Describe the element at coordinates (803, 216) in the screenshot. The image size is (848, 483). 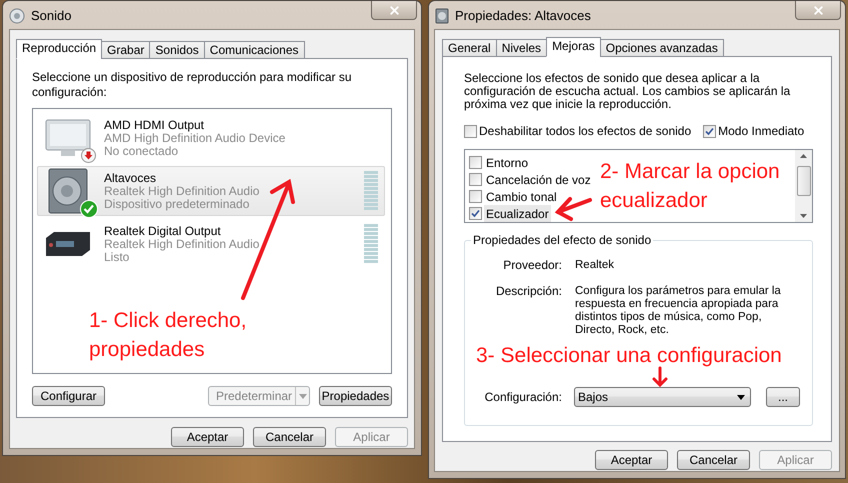
I see `scroll-down-icon` at that location.